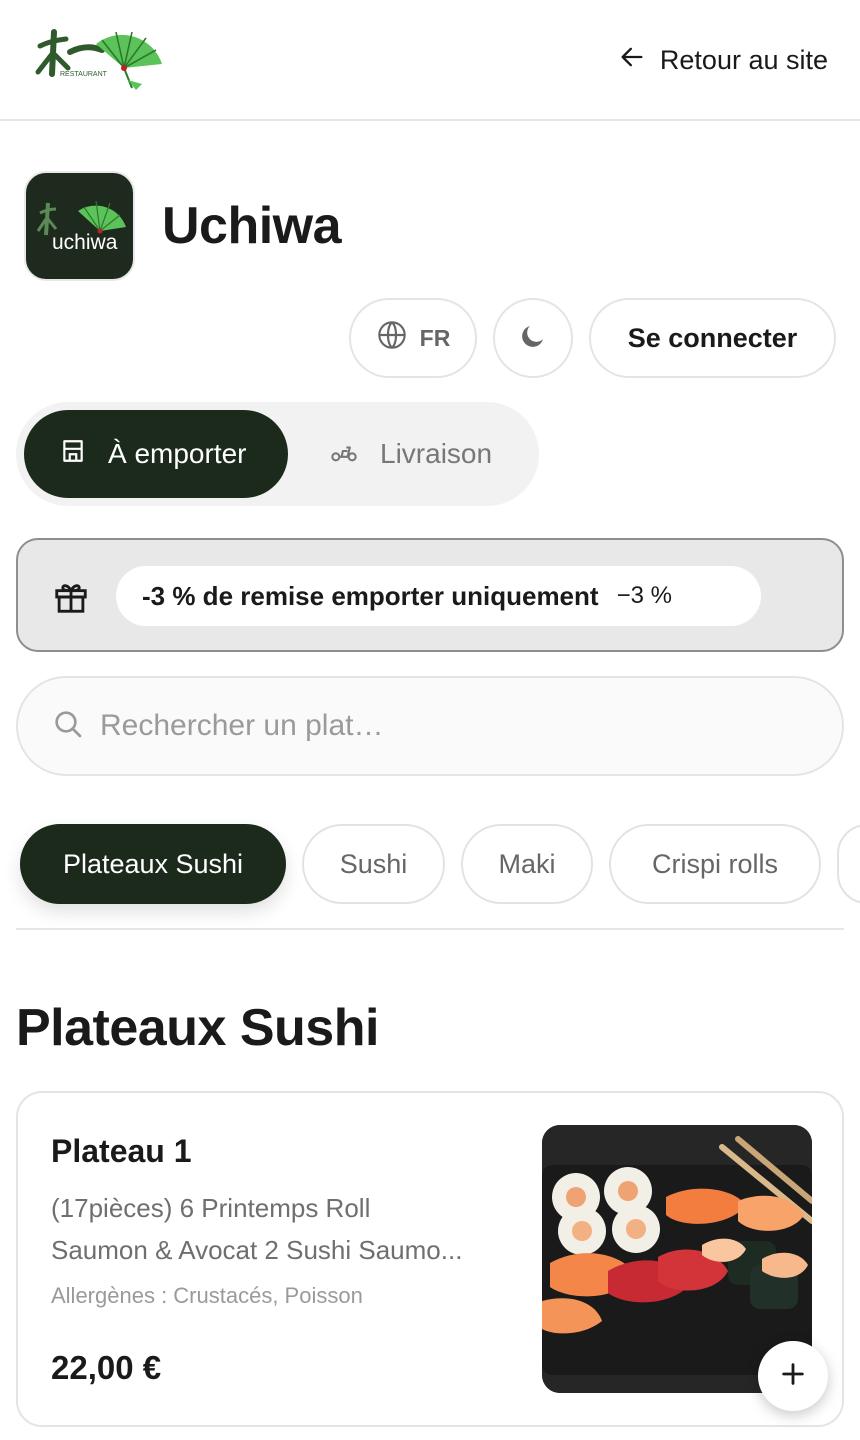 This screenshot has height=1440, width=860. What do you see at coordinates (712, 338) in the screenshot?
I see `login-button: Se connecter` at bounding box center [712, 338].